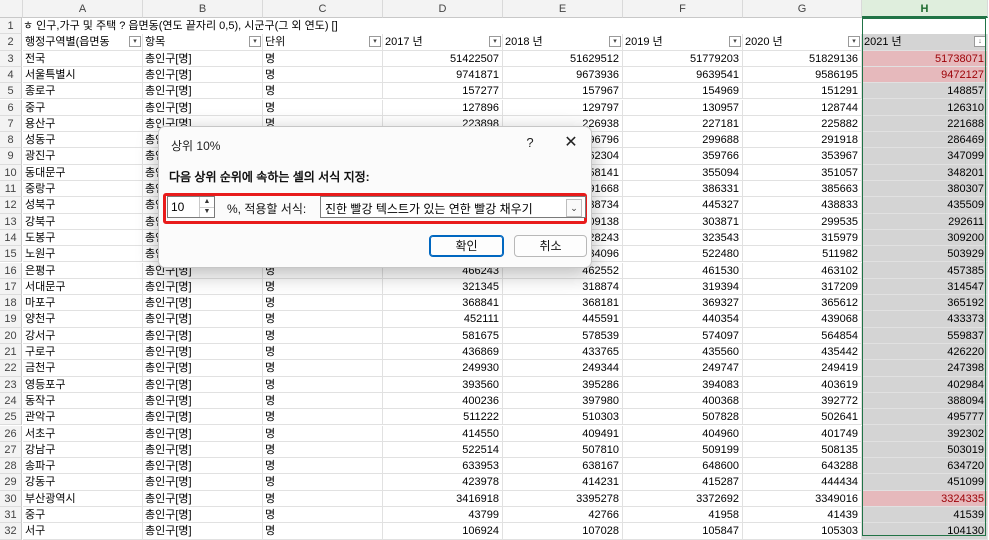 Image resolution: width=989 pixels, height=540 pixels. Describe the element at coordinates (11, 156) in the screenshot. I see `row-header: 9` at that location.